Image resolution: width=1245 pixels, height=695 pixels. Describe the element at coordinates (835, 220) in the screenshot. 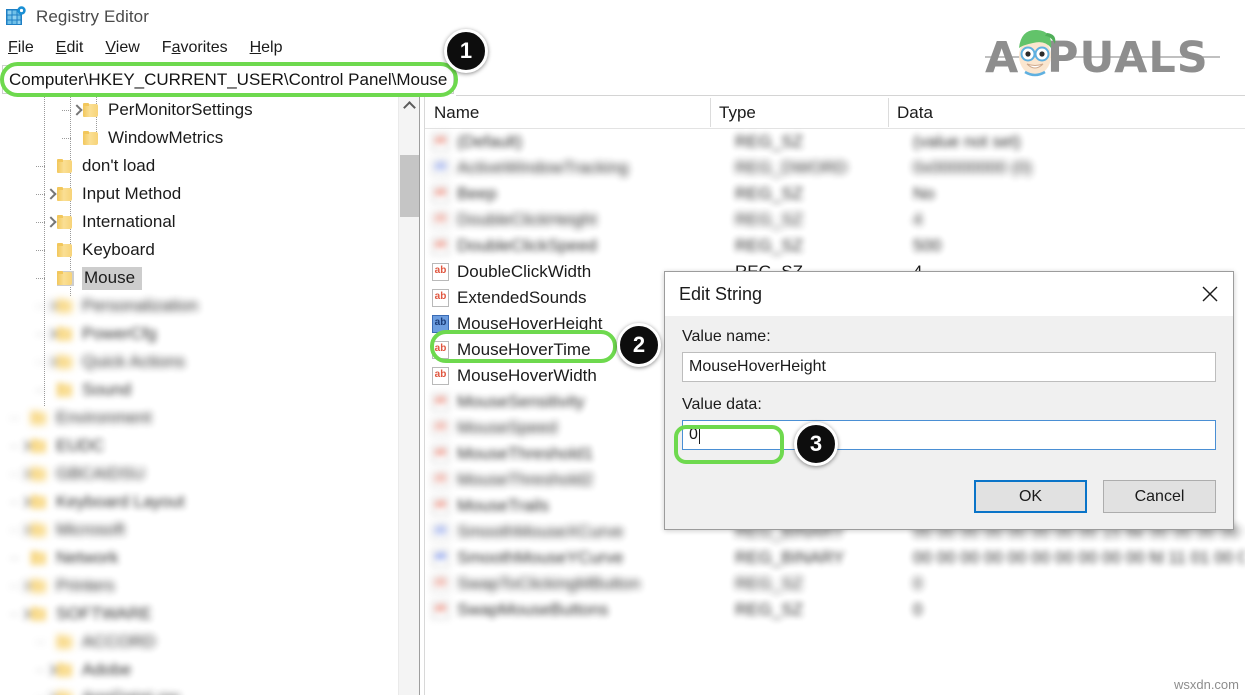

I see `value-row: ab DoubleClickHeight REG_SZ 4` at that location.